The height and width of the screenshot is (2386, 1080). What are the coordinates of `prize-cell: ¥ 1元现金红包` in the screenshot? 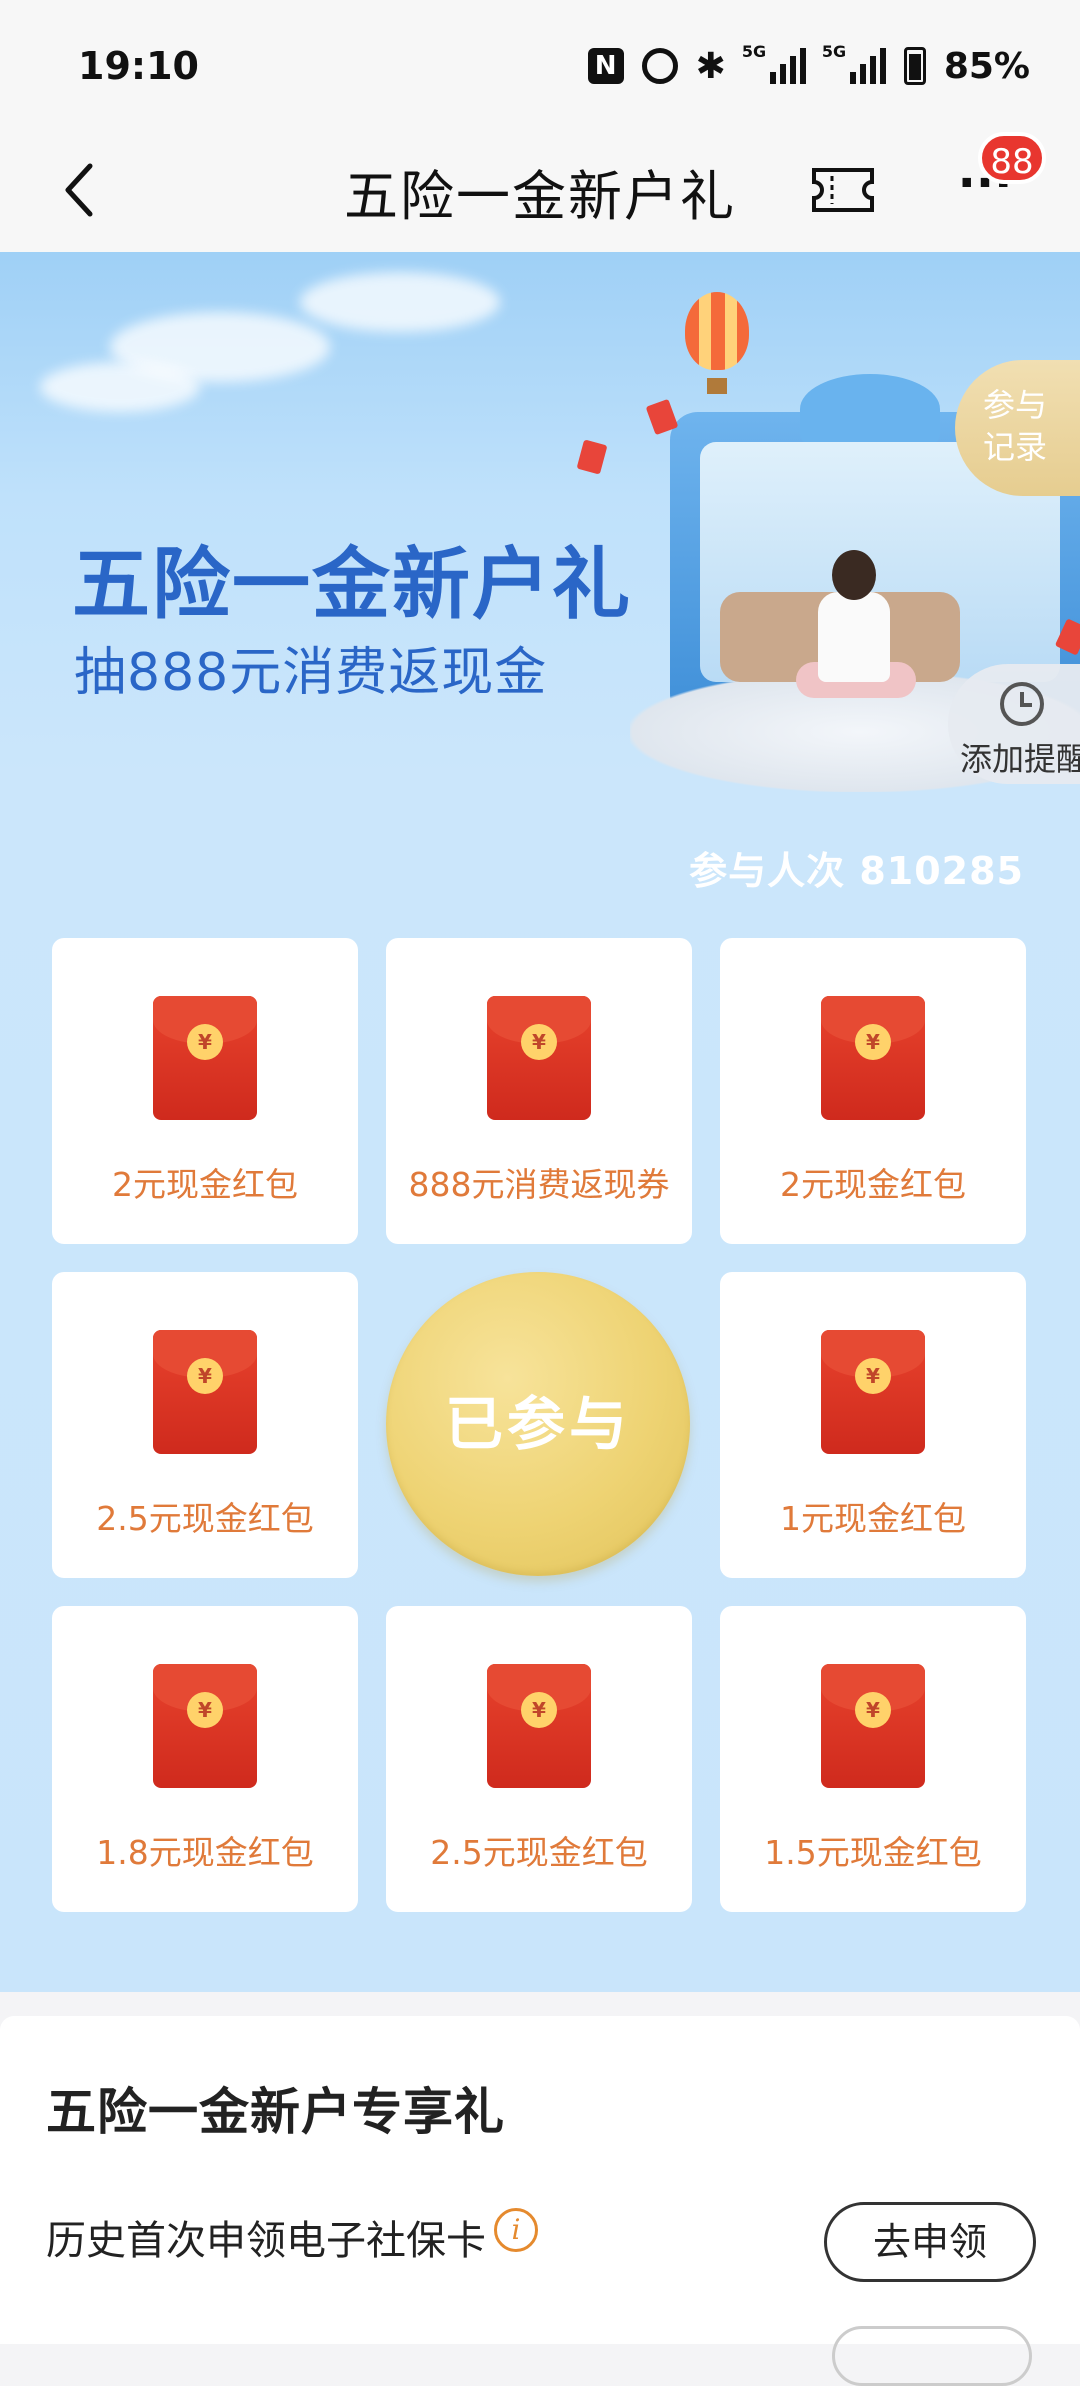 It's located at (873, 1425).